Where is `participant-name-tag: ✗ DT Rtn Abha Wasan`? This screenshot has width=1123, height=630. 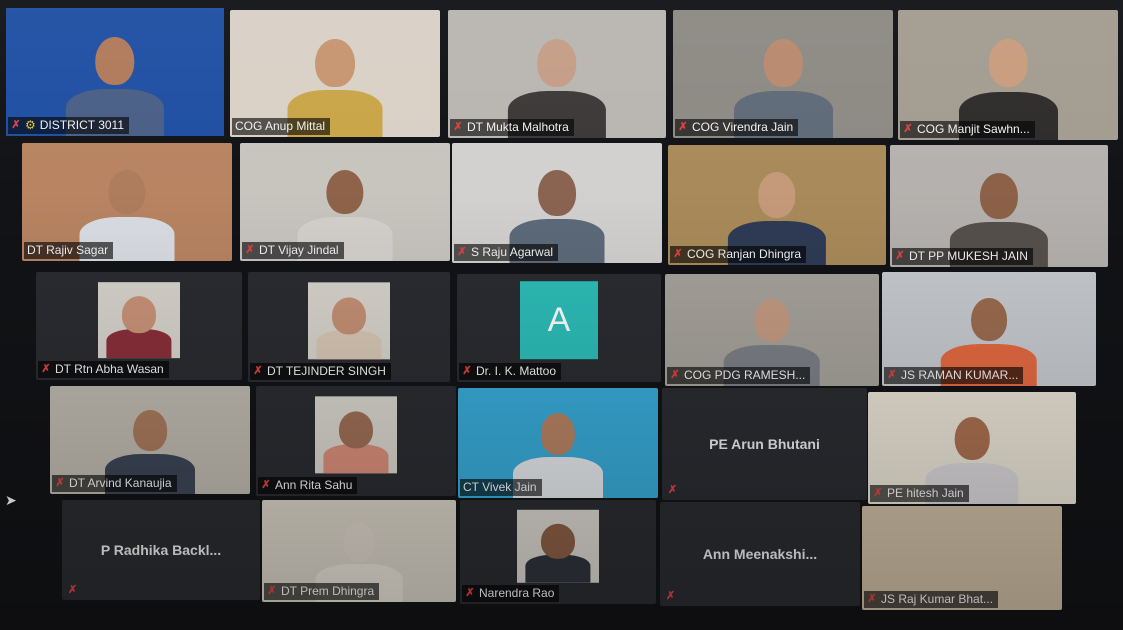
participant-name-tag: ✗ DT Rtn Abha Wasan is located at coordinates (103, 369).